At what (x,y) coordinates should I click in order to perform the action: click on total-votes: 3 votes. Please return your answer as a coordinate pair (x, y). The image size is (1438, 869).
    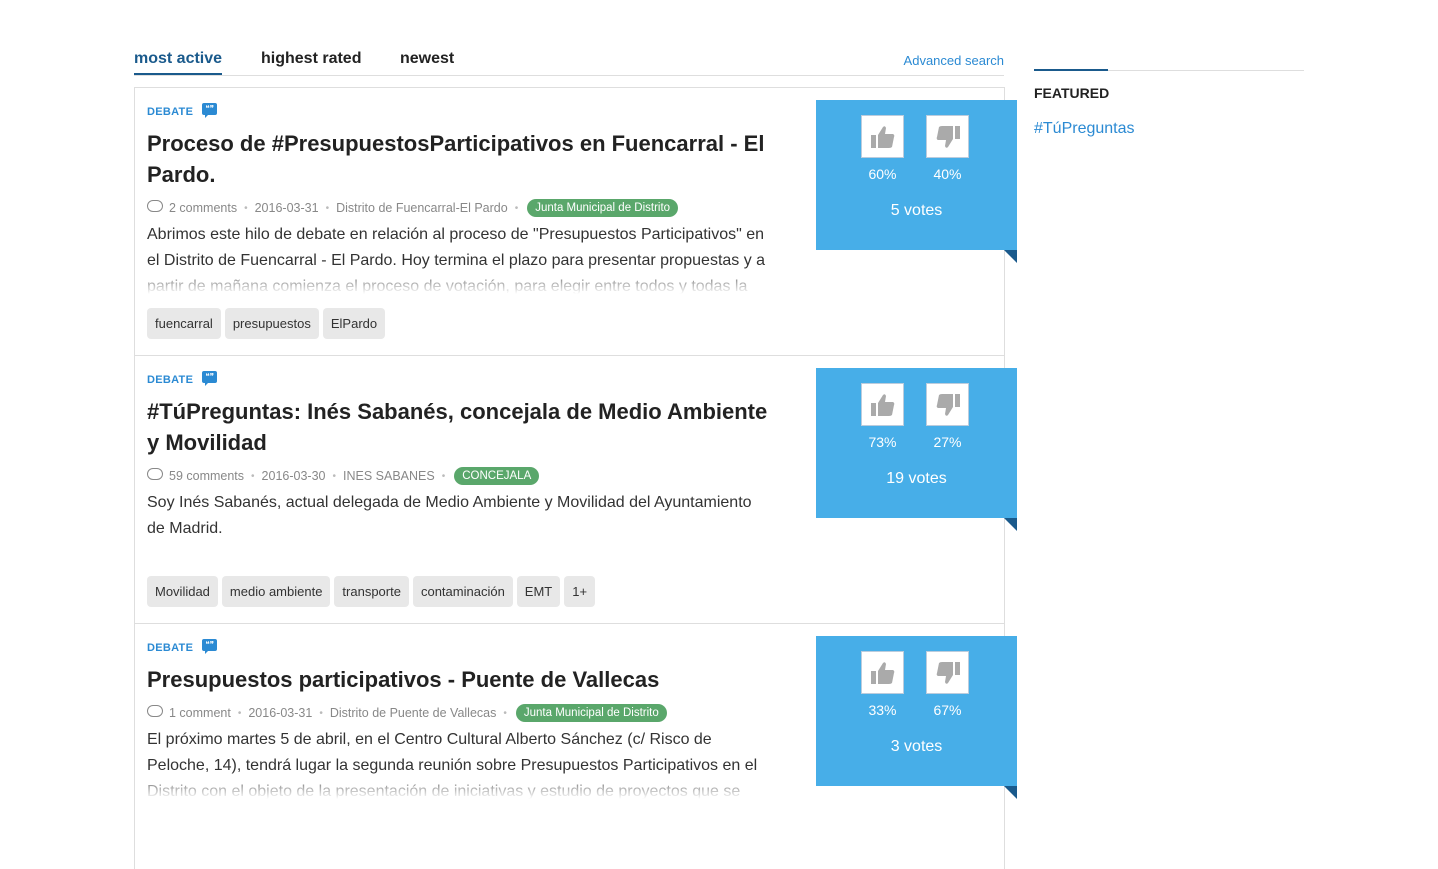
    Looking at the image, I should click on (916, 746).